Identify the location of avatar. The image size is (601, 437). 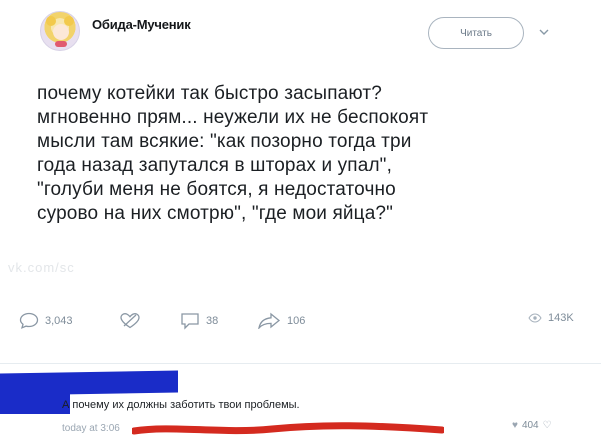
(60, 31).